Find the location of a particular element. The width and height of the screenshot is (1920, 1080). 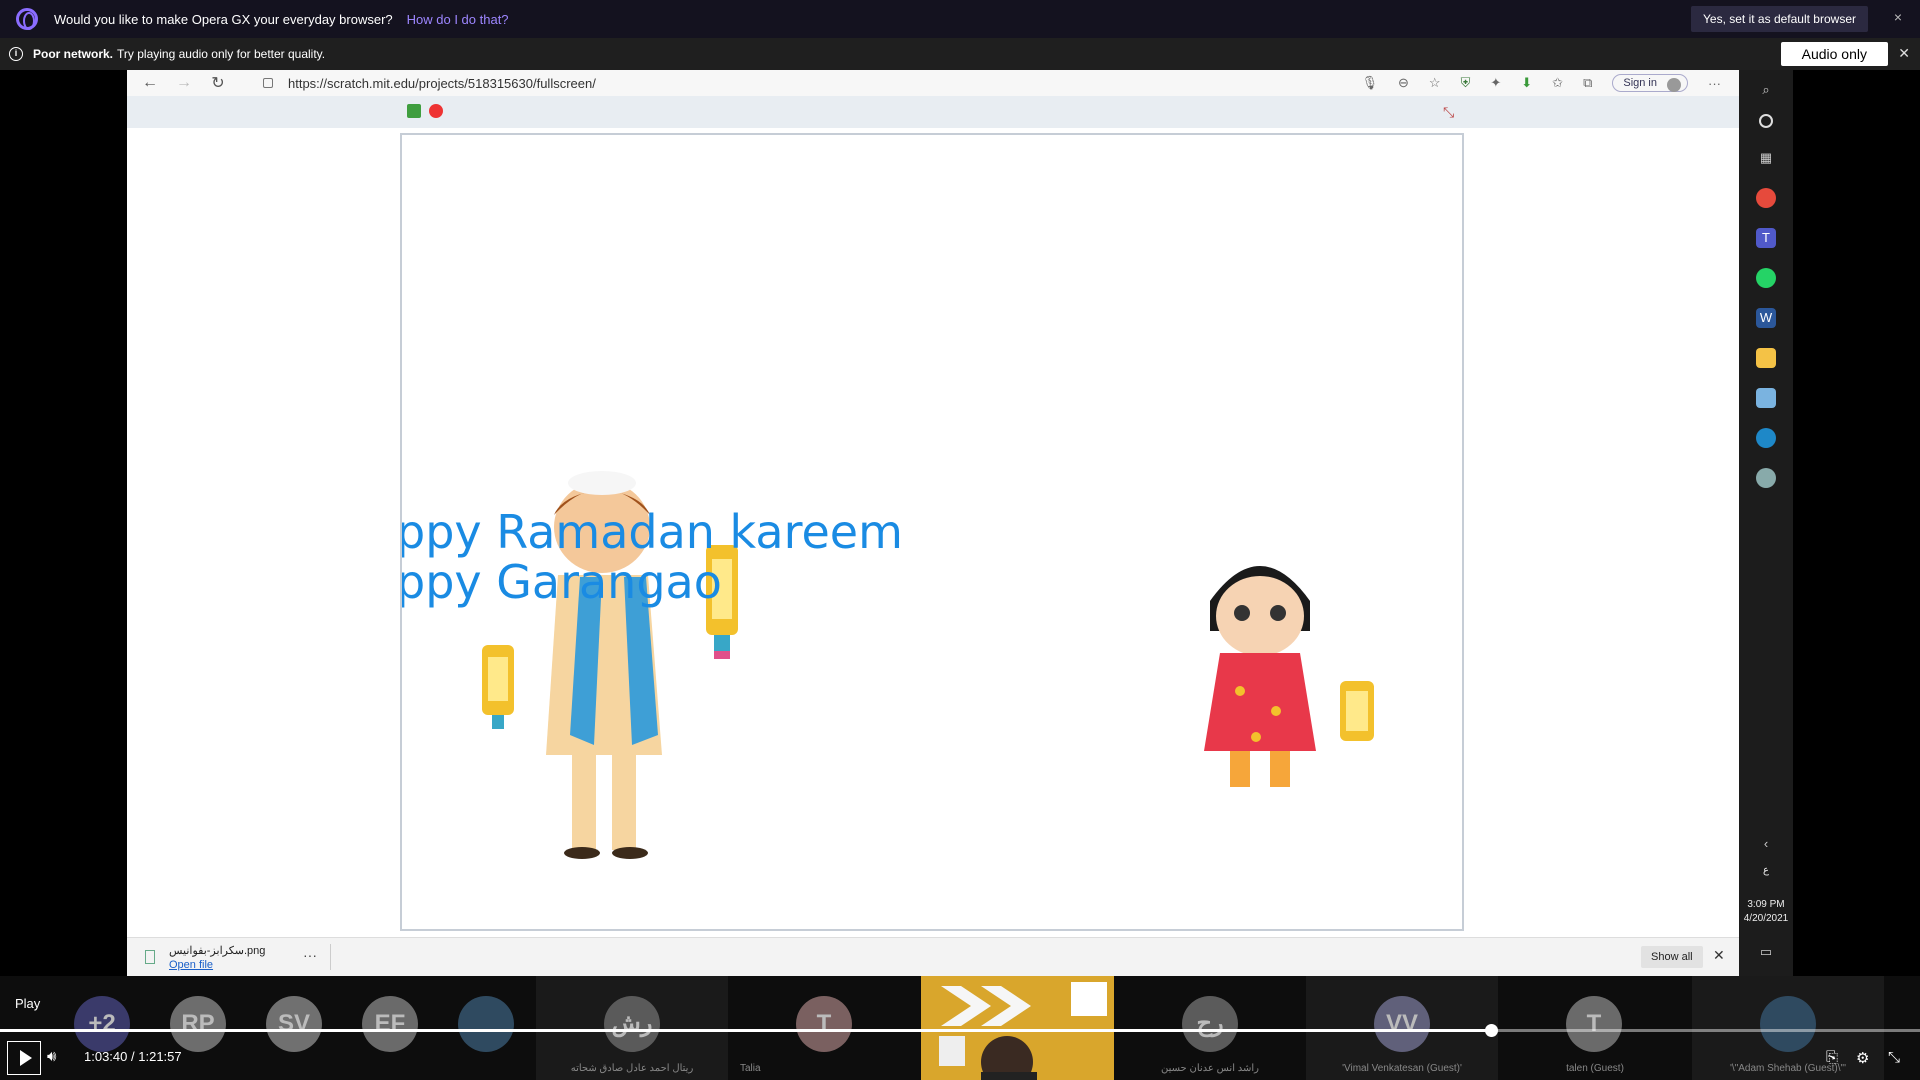

favorites-icon: ✩ is located at coordinates (1557, 83).